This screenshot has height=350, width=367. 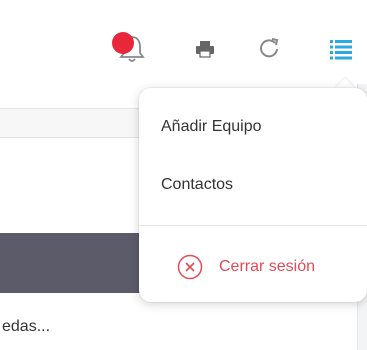 What do you see at coordinates (269, 48) in the screenshot?
I see `reload-icon` at bounding box center [269, 48].